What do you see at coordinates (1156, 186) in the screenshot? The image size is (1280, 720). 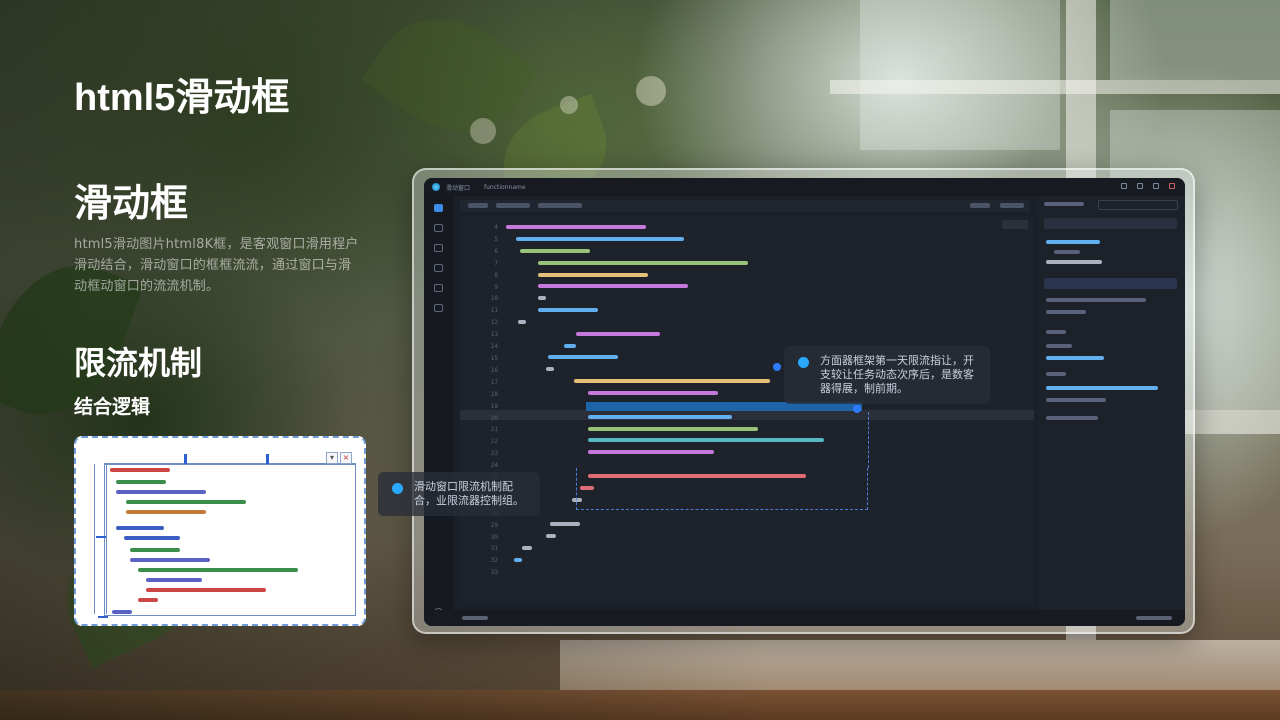 I see `restore-button` at bounding box center [1156, 186].